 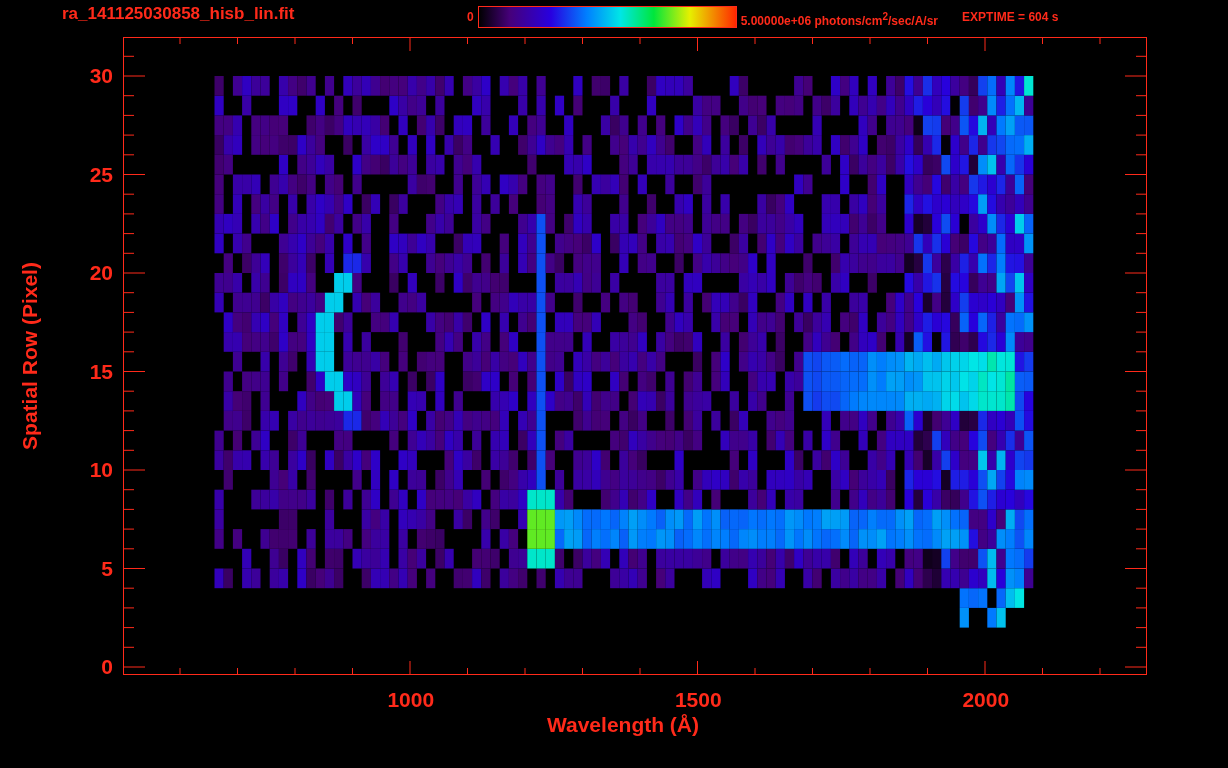 I want to click on x-tick-label: 2000, so click(x=986, y=700).